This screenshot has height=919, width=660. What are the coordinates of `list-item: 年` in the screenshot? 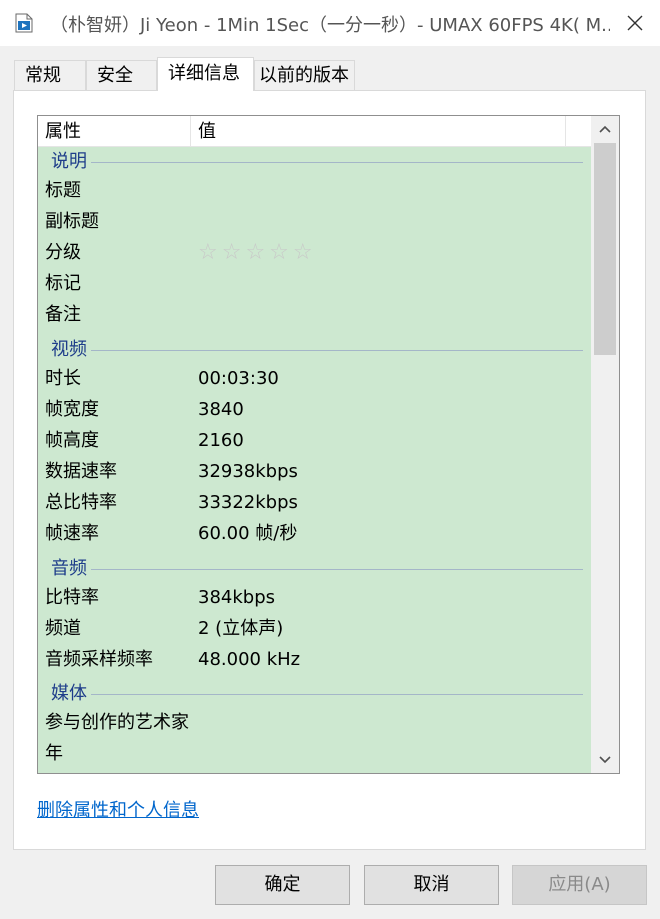 It's located at (314, 754).